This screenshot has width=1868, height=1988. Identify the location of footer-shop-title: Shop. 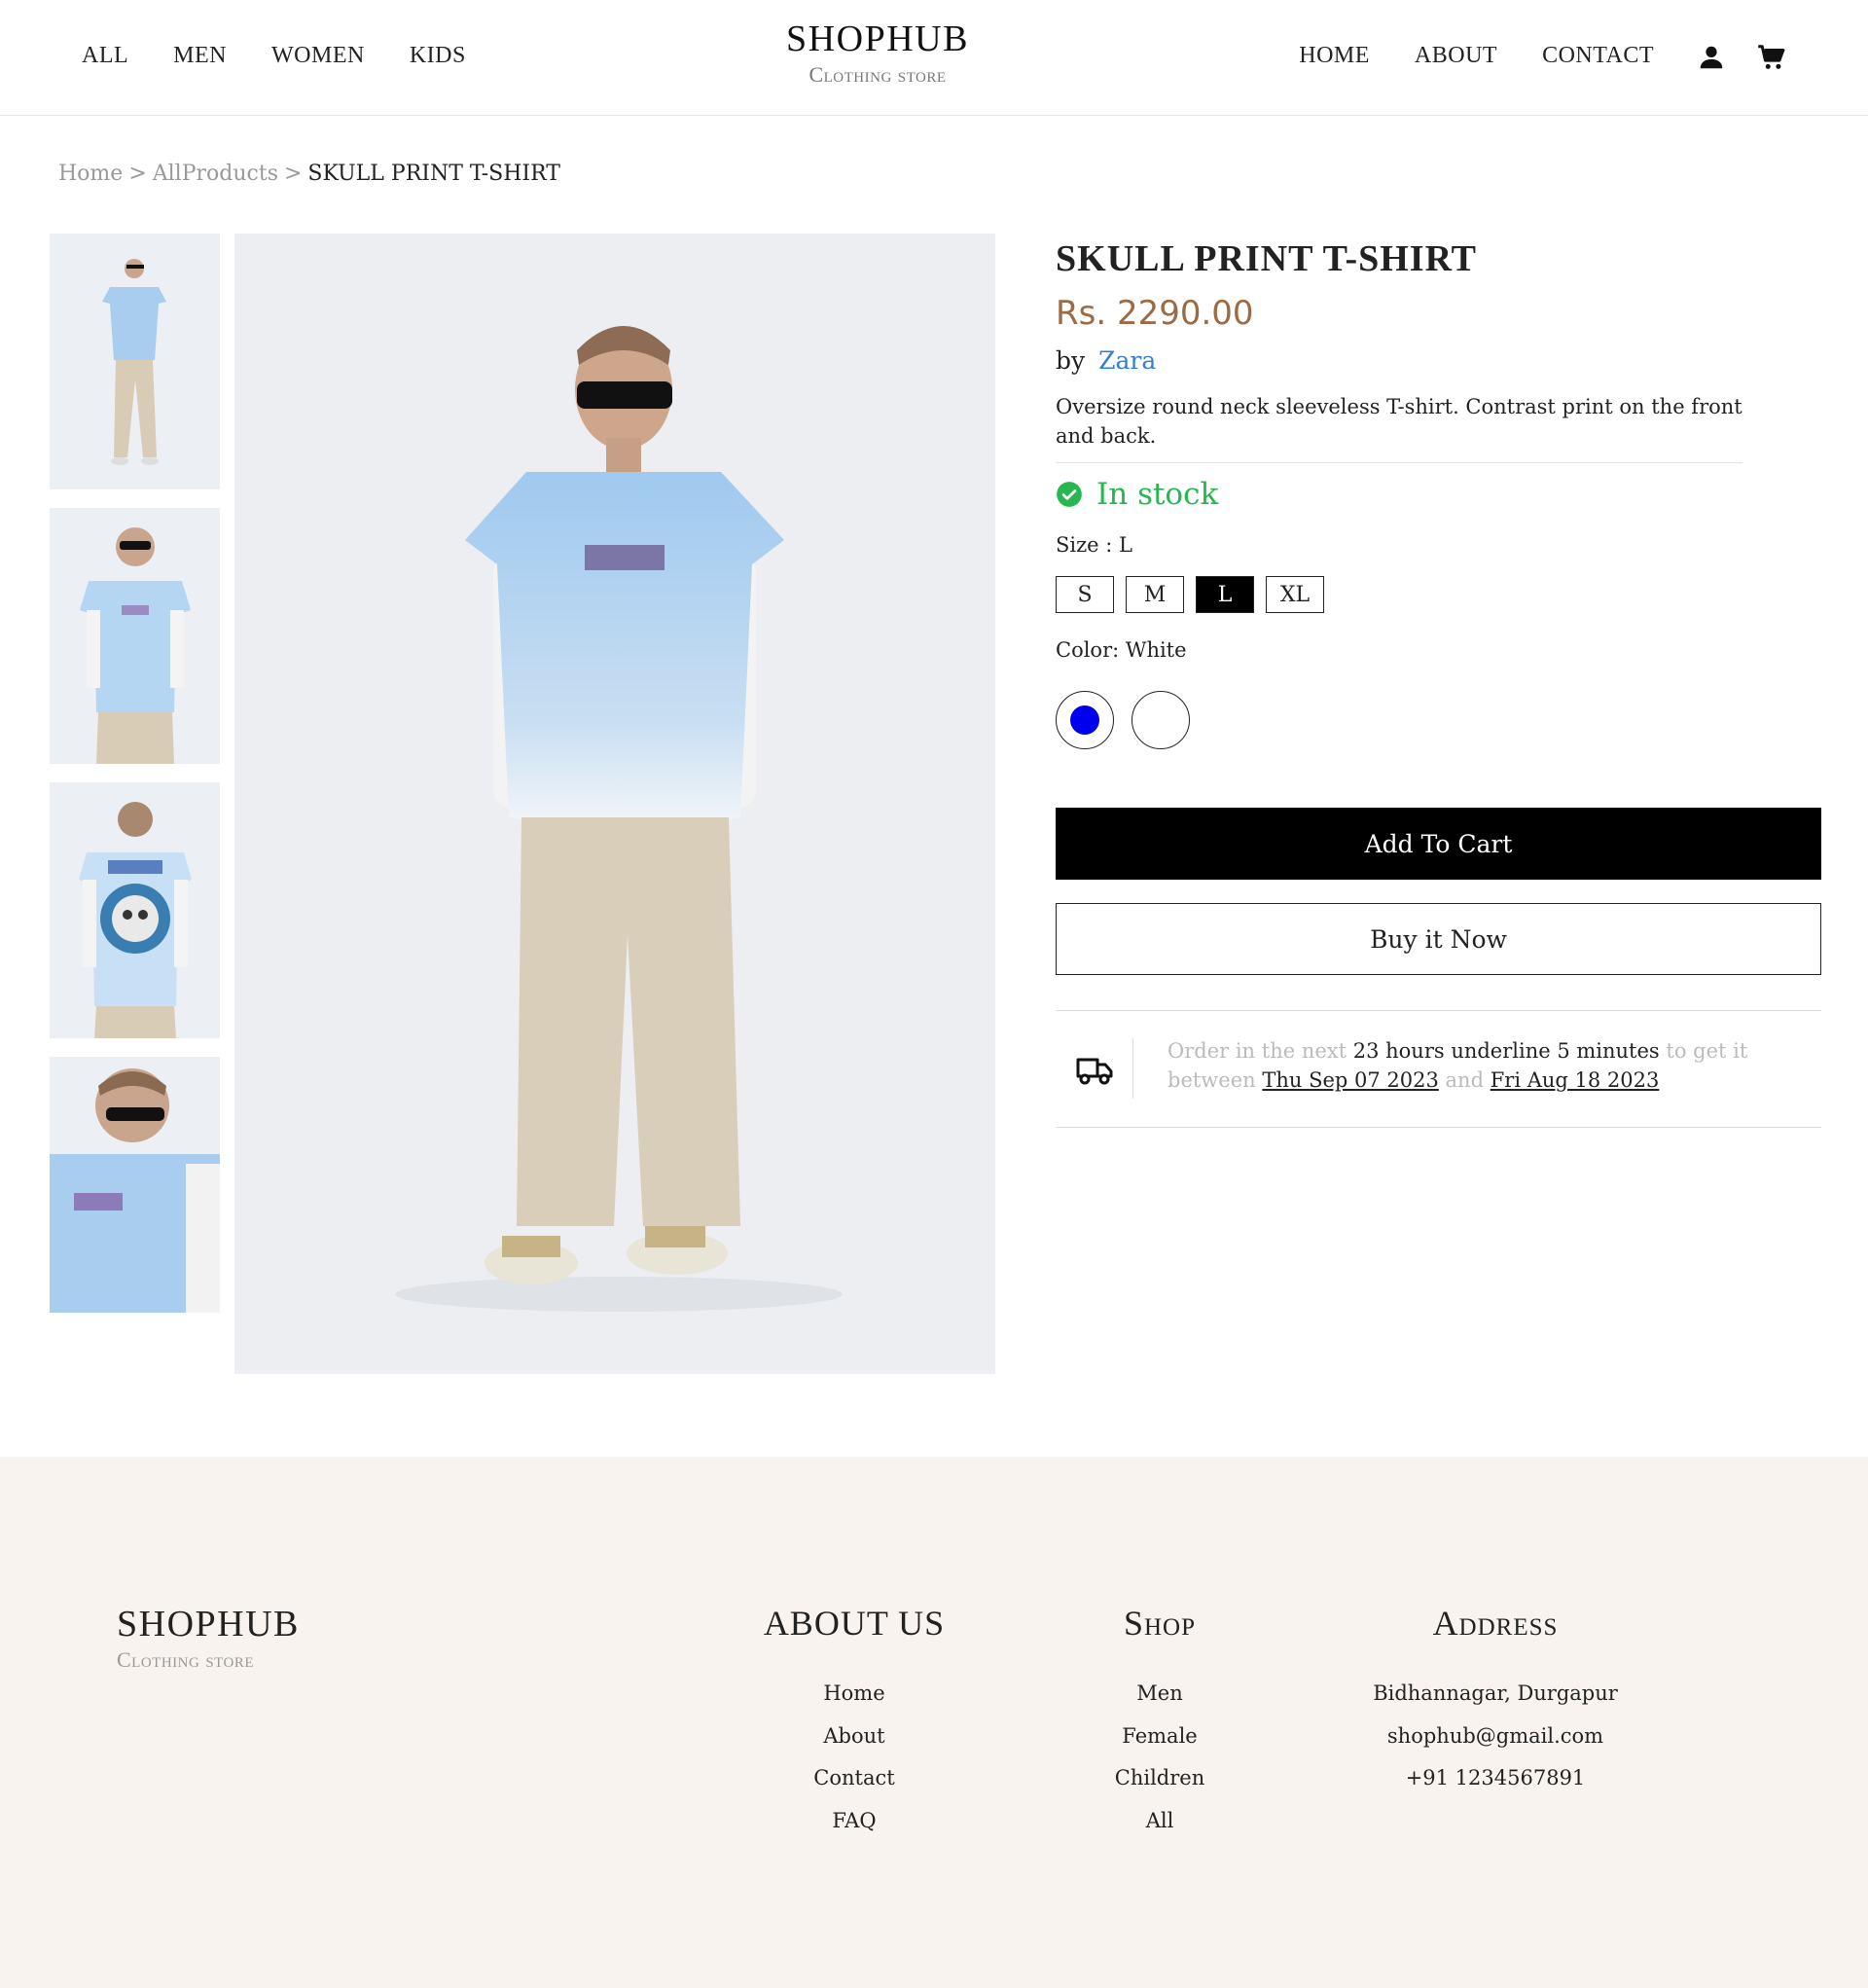
(1160, 1623).